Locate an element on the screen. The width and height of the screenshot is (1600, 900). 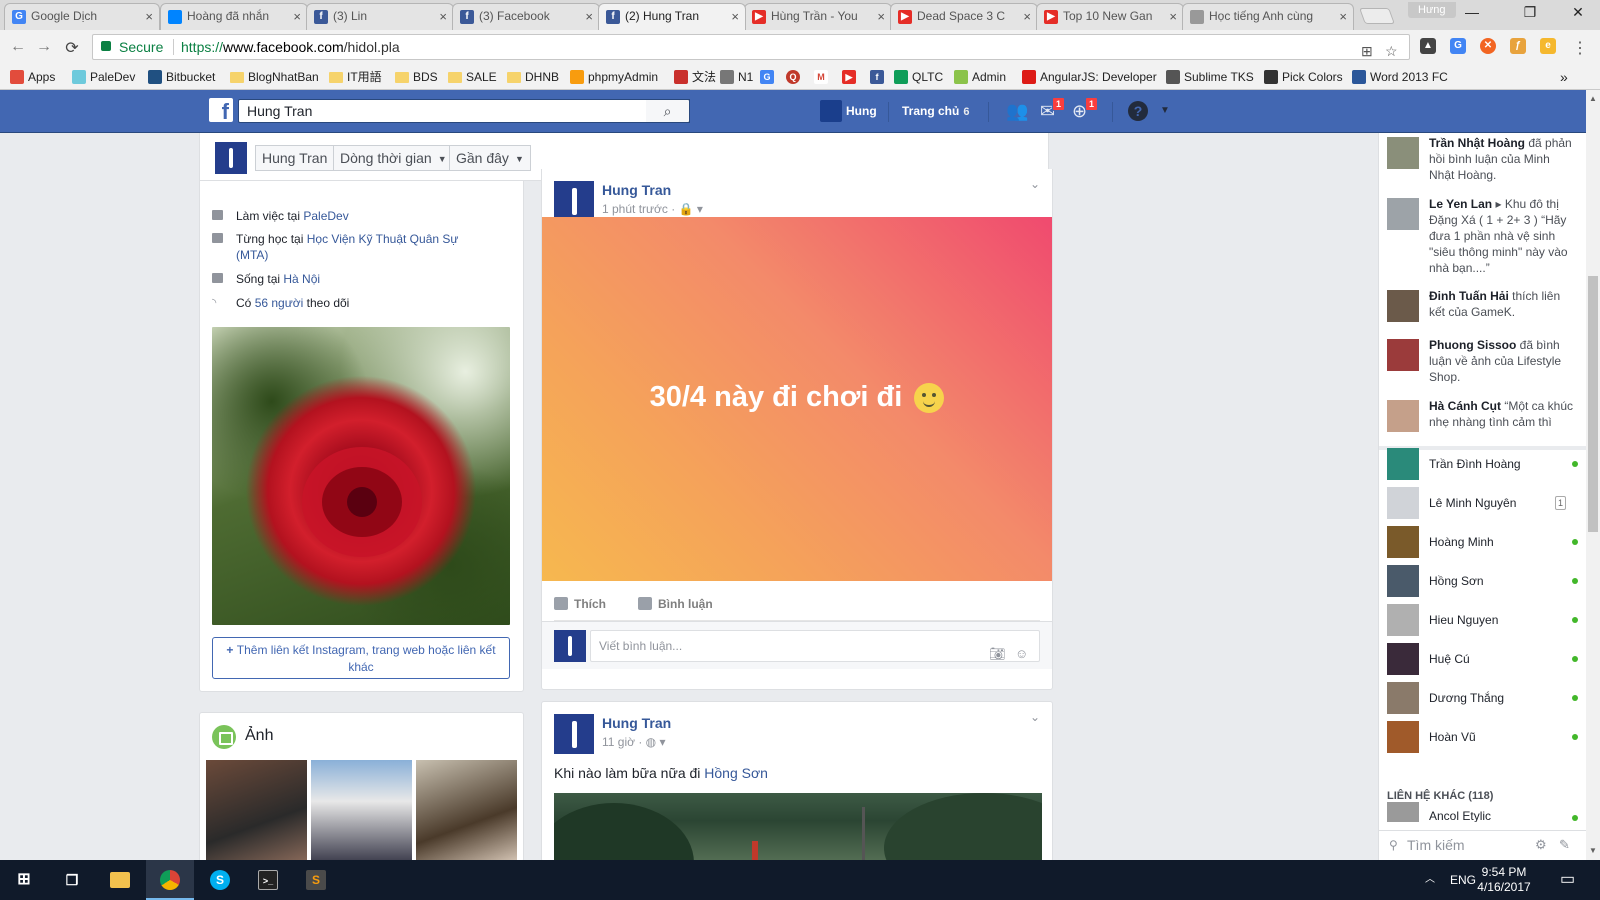
extension-orange-icon: ✕ is located at coordinates (1488, 46).